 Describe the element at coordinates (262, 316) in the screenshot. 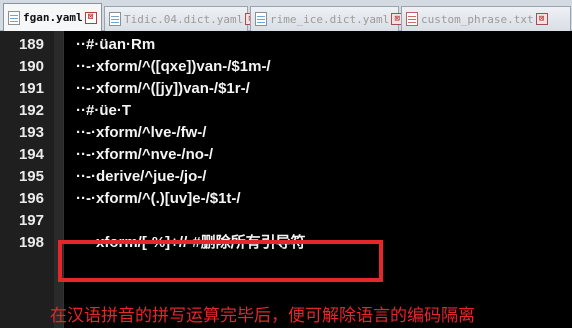

I see `annotation-text: 在汉语拼音的拼写运算完毕后，便可解除语言的编码隔离` at that location.